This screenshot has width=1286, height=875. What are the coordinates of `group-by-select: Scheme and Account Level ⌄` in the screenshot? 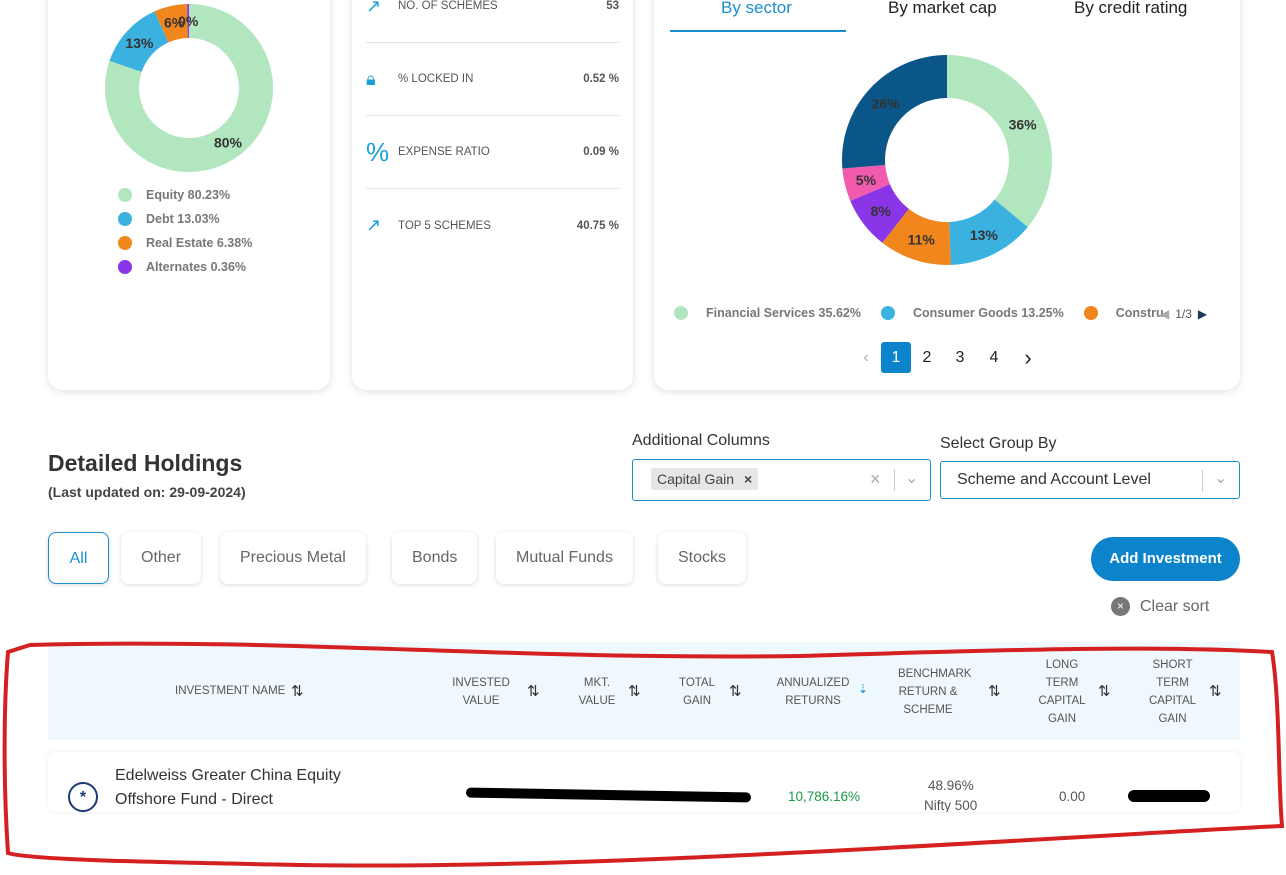 It's located at (1090, 480).